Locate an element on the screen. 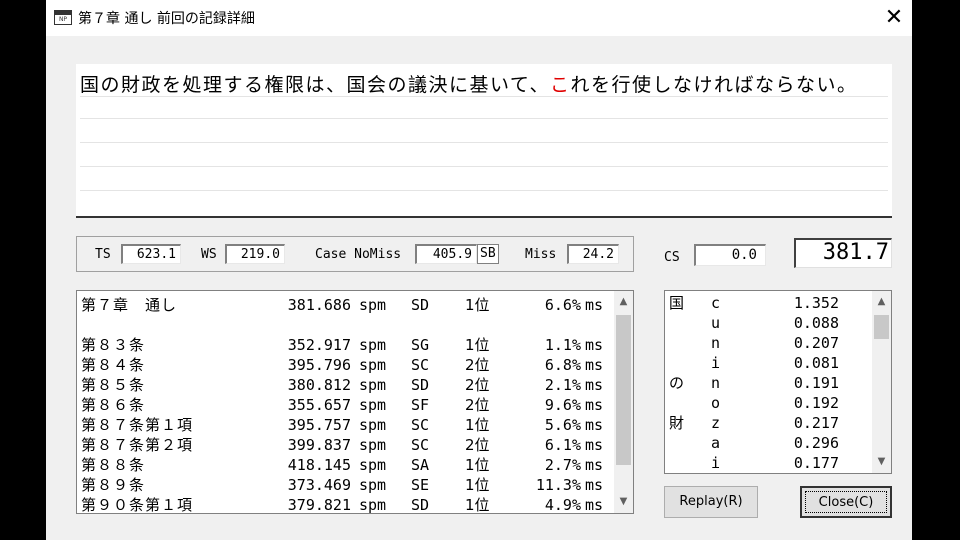 This screenshot has width=960, height=540. record-name: 第９０条第１項 is located at coordinates (137, 505).